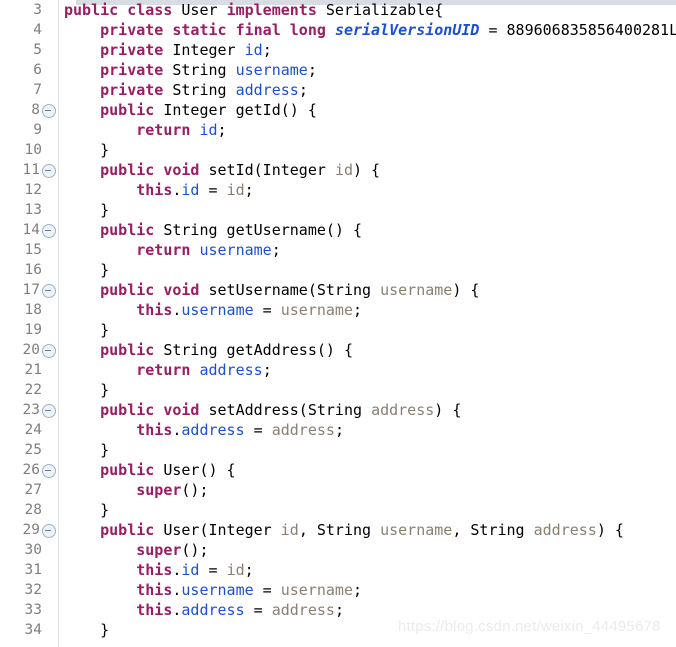 Image resolution: width=676 pixels, height=647 pixels. Describe the element at coordinates (29, 150) in the screenshot. I see `line-number-row: 10` at that location.